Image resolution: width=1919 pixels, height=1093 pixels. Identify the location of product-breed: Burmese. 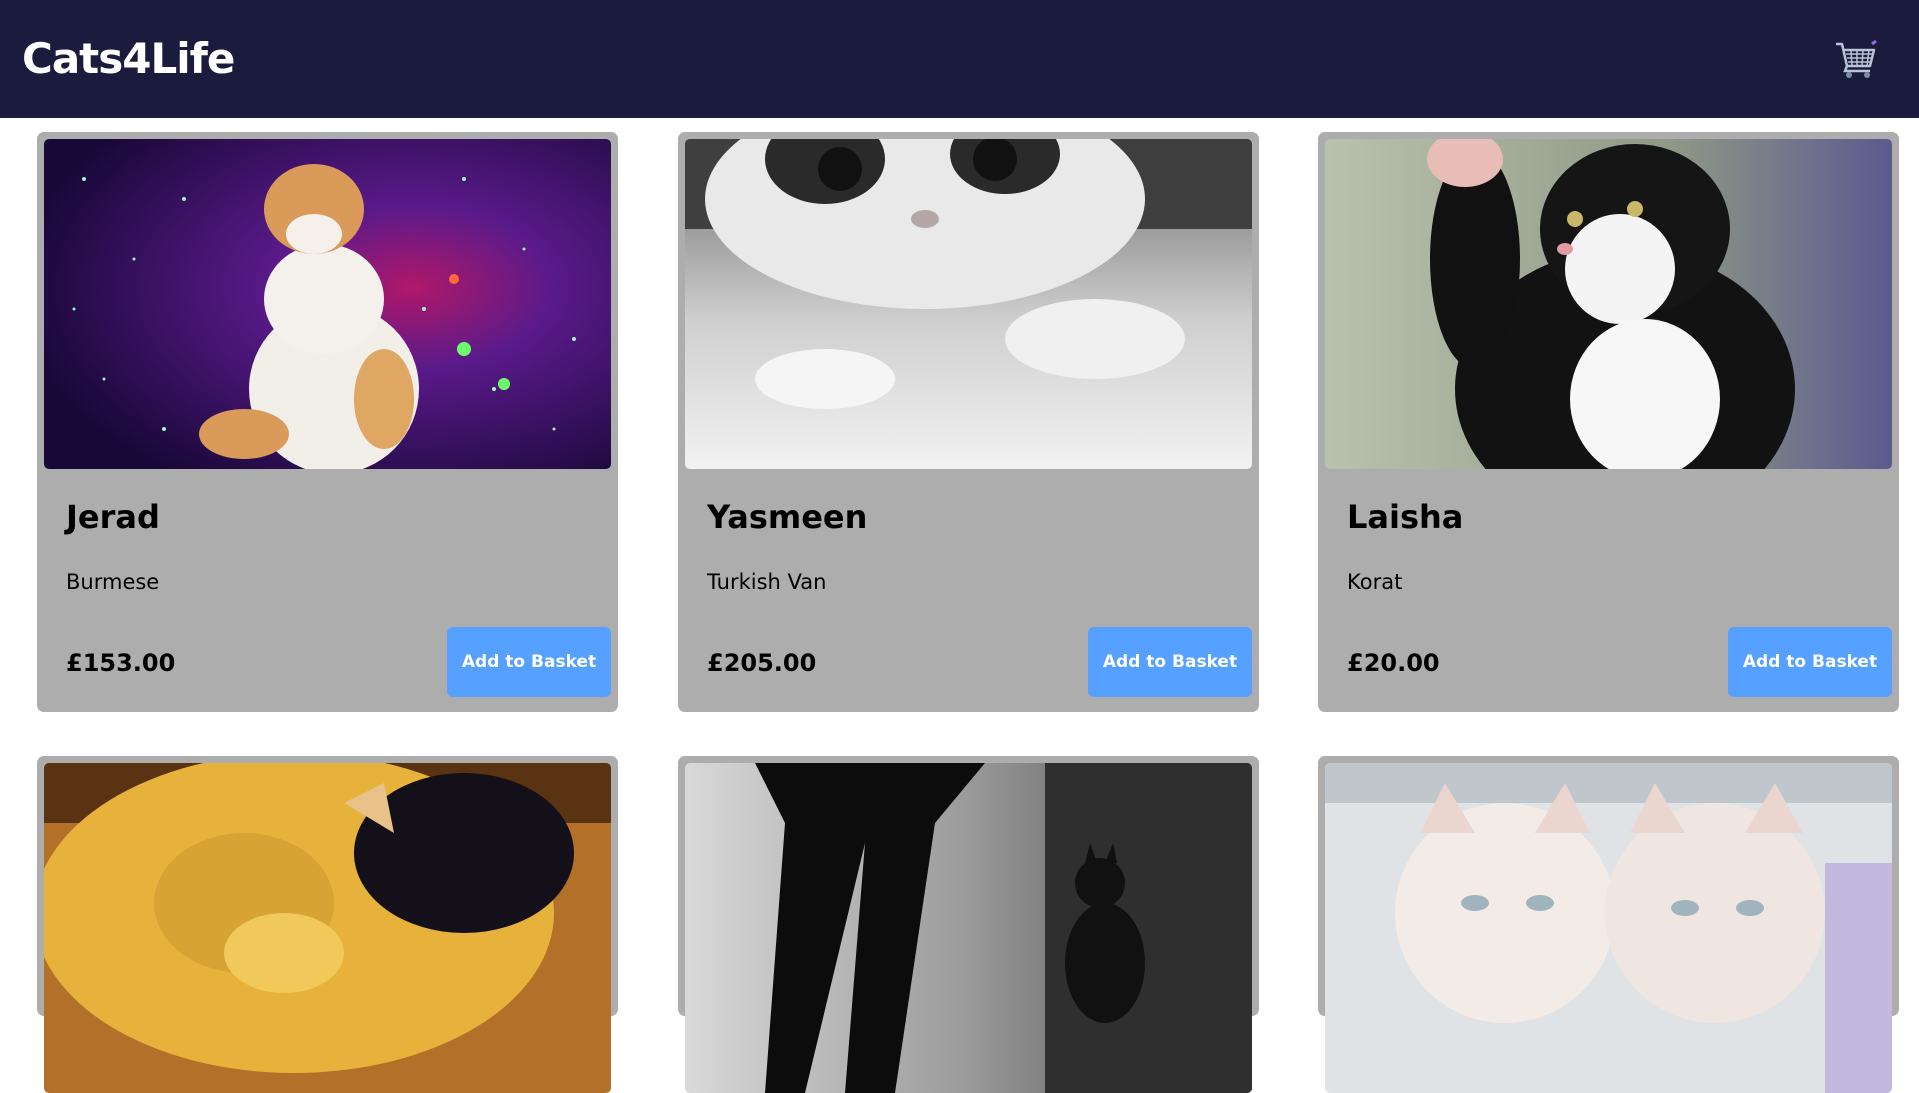
(113, 582).